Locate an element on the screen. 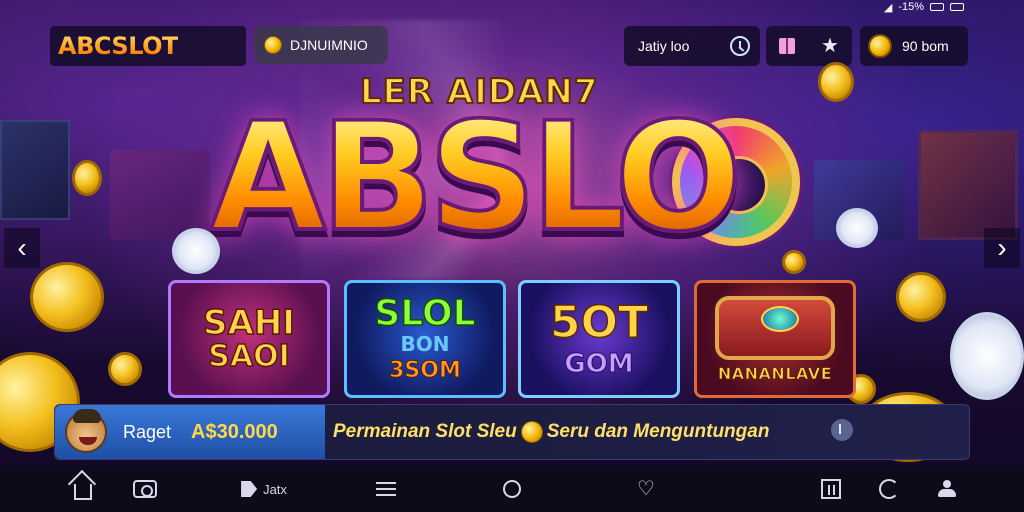 This screenshot has height=512, width=1024. stats-icon is located at coordinates (831, 489).